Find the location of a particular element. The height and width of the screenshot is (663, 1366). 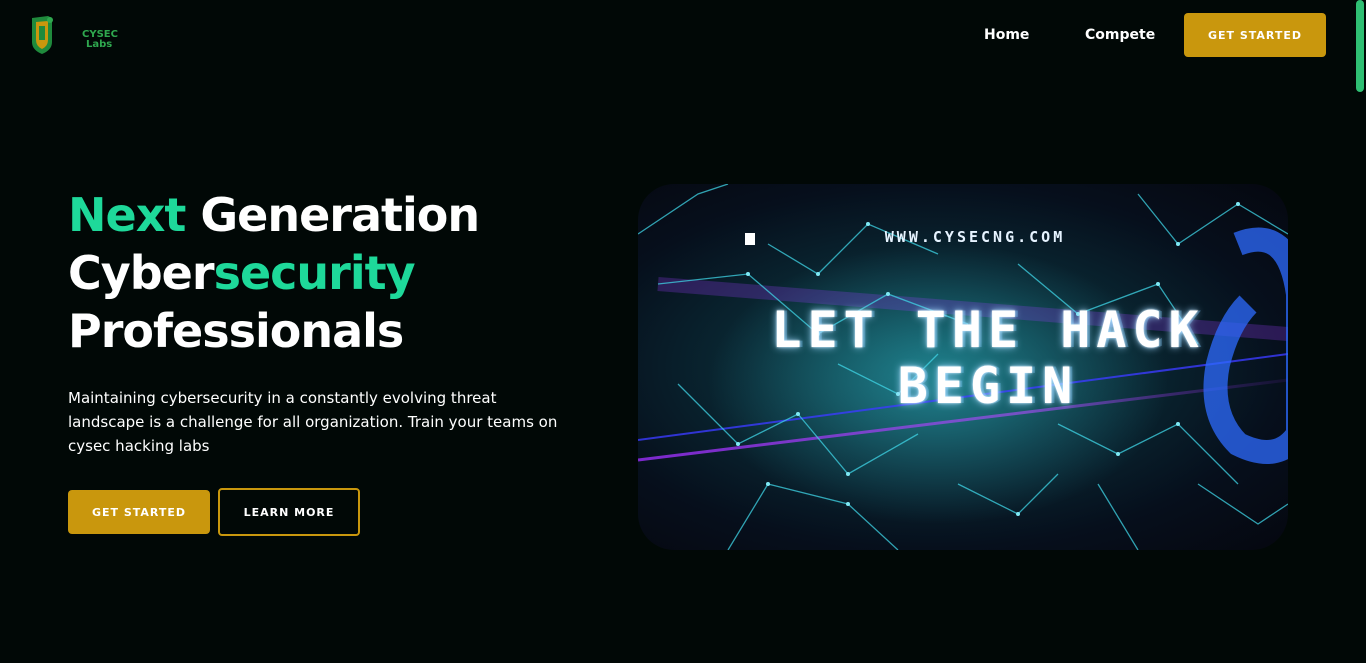

banner-headline-line2: BEGIN is located at coordinates (988, 386).